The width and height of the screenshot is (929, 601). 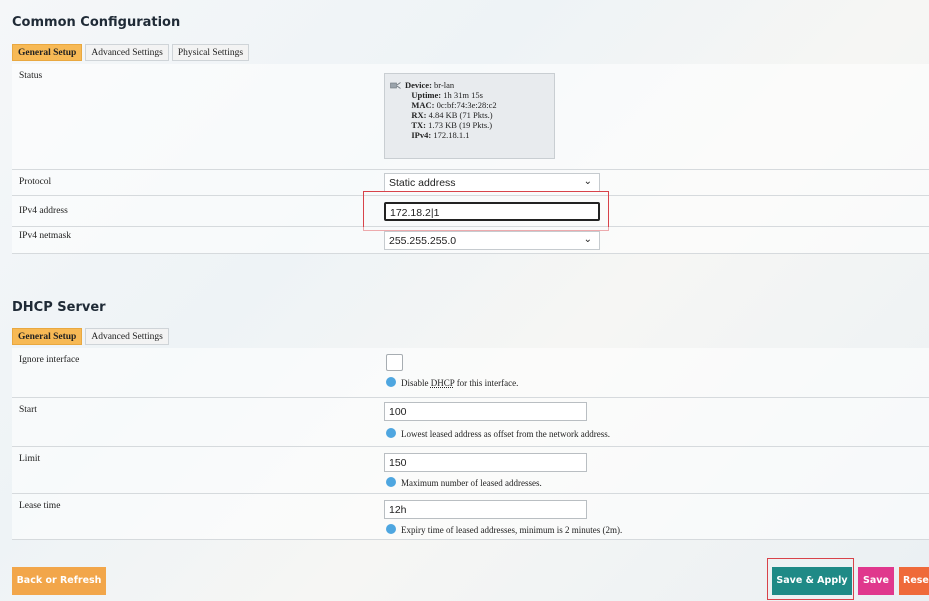 What do you see at coordinates (492, 182) in the screenshot?
I see `protocol-select: Static address ⌄` at bounding box center [492, 182].